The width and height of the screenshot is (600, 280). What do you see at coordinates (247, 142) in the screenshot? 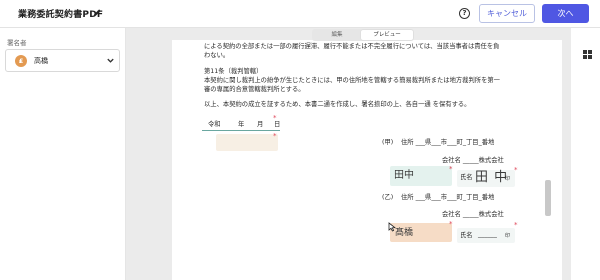
I see `date-input-field` at bounding box center [247, 142].